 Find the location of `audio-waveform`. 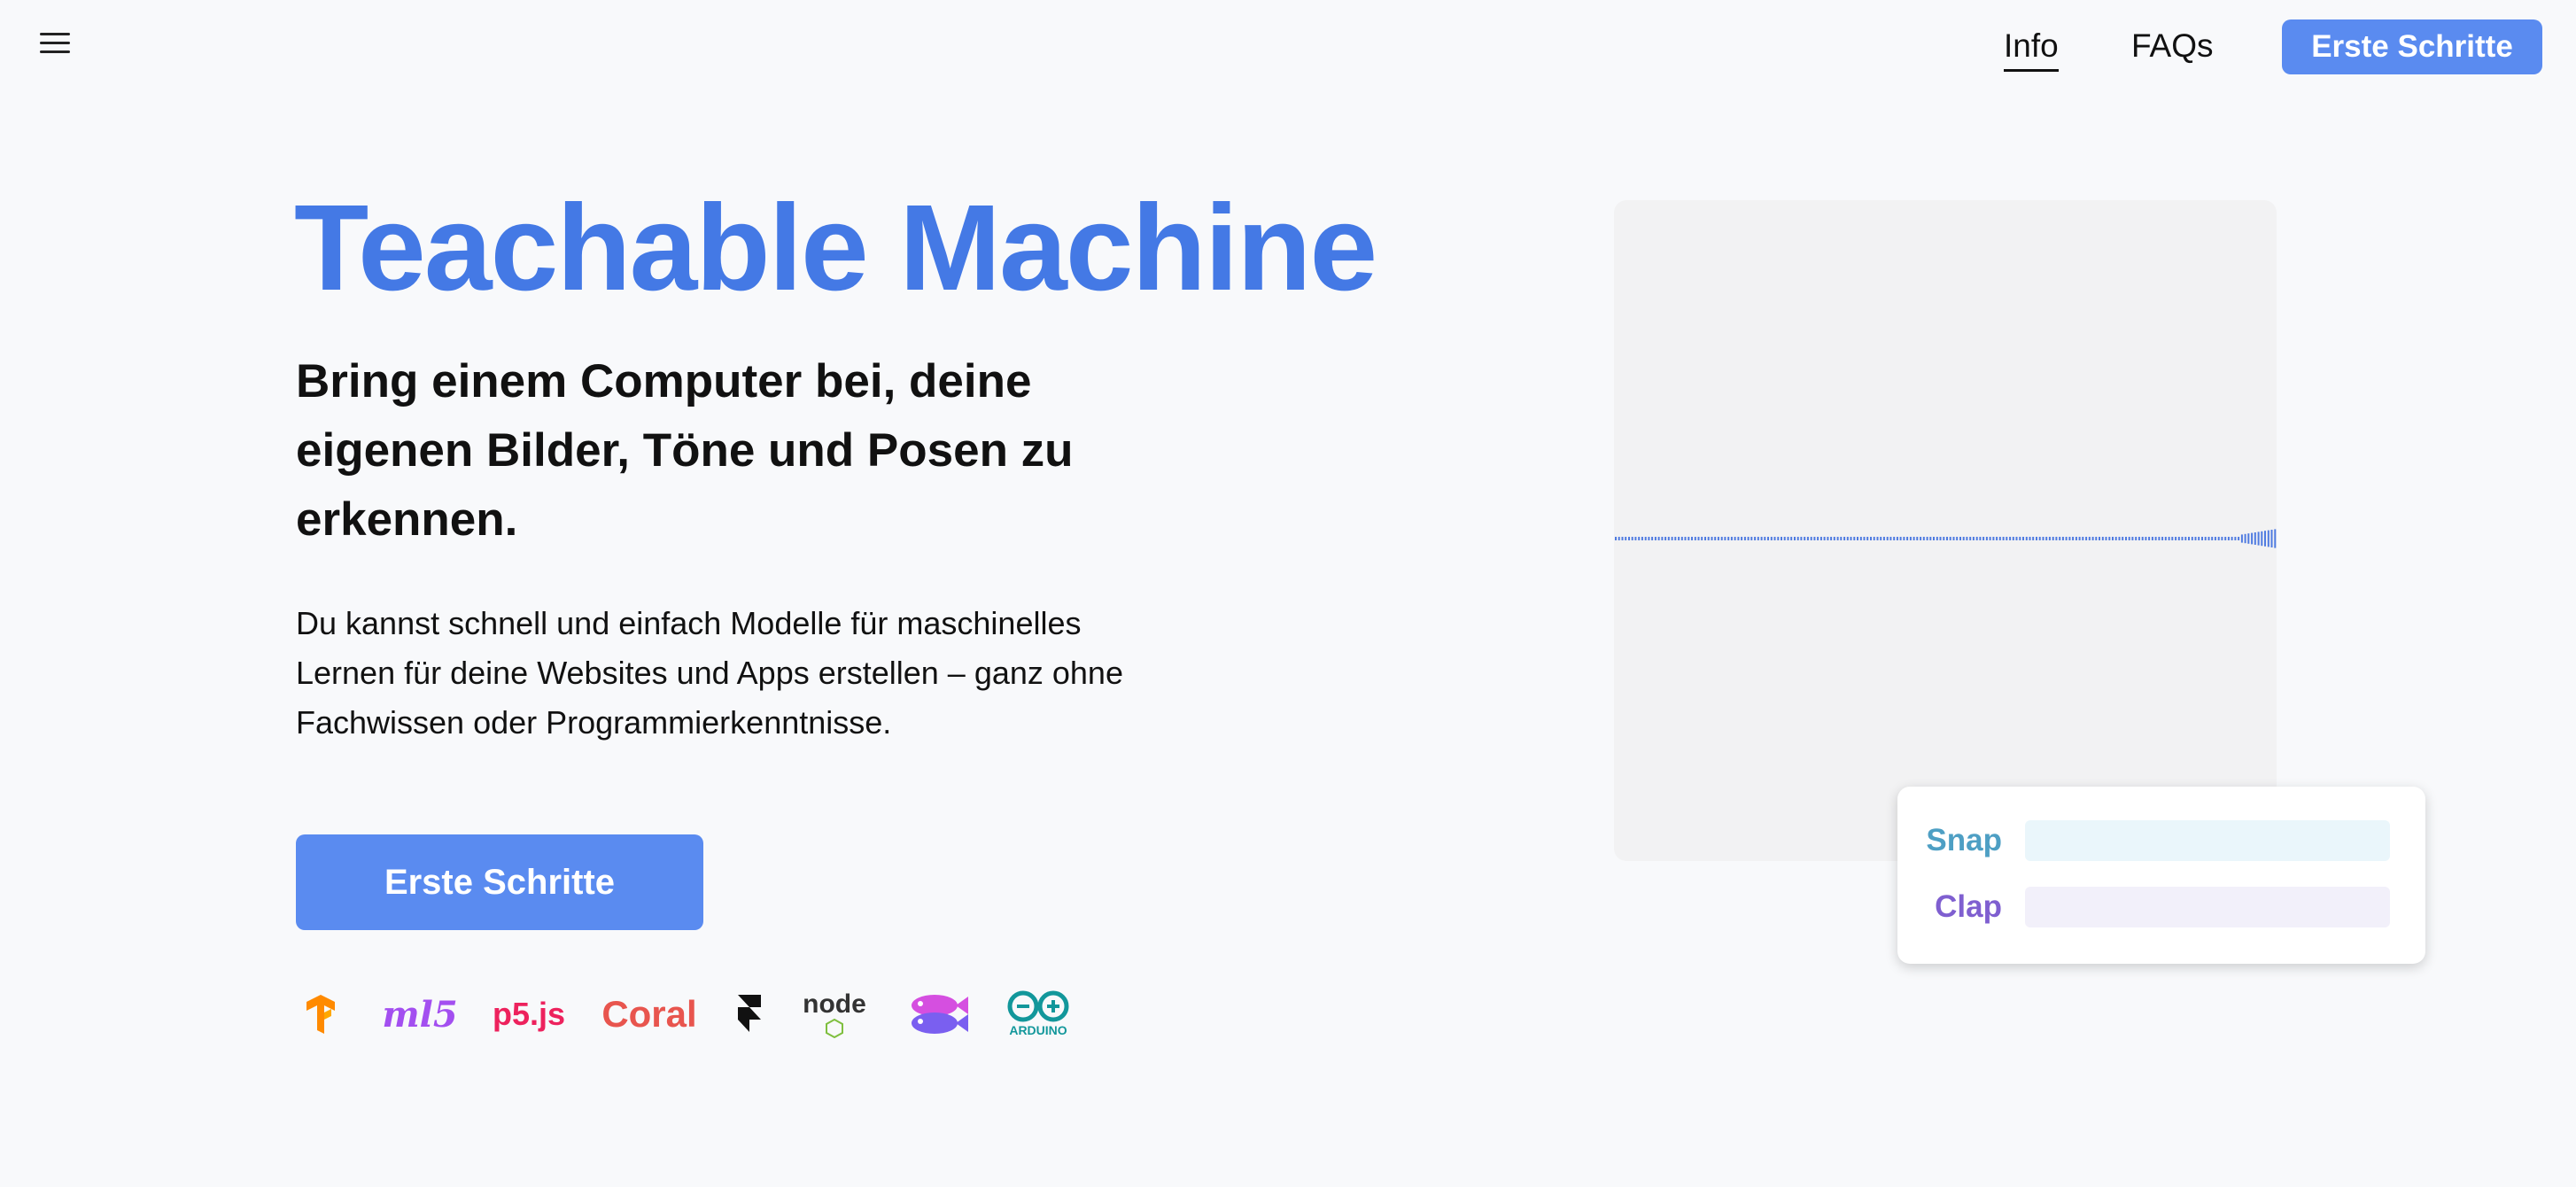

audio-waveform is located at coordinates (1946, 538).